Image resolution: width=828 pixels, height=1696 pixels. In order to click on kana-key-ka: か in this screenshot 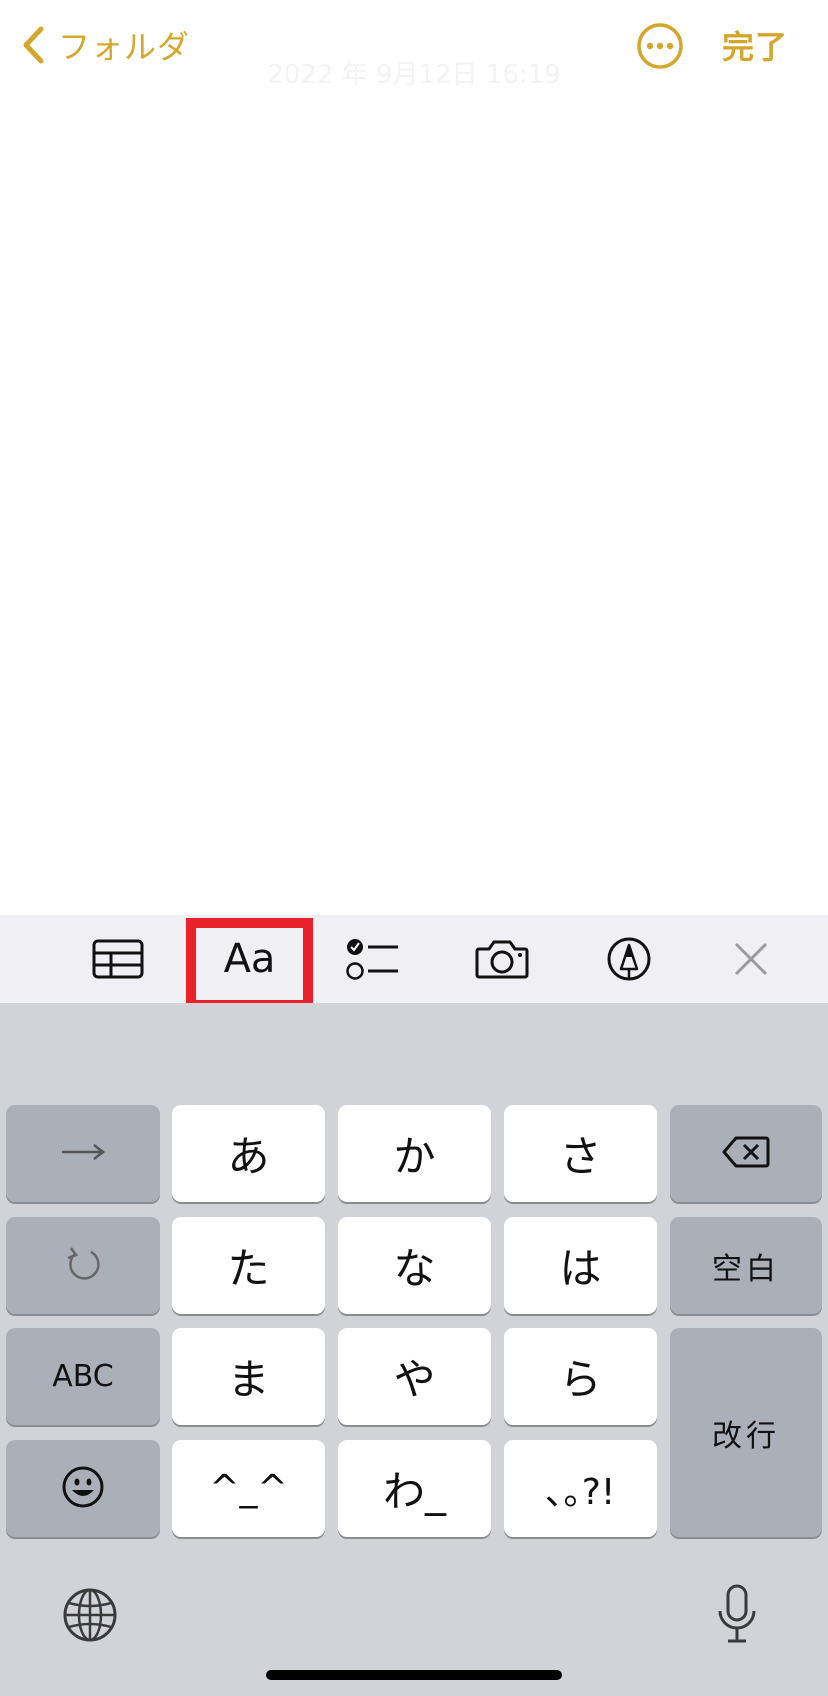, I will do `click(414, 1153)`.